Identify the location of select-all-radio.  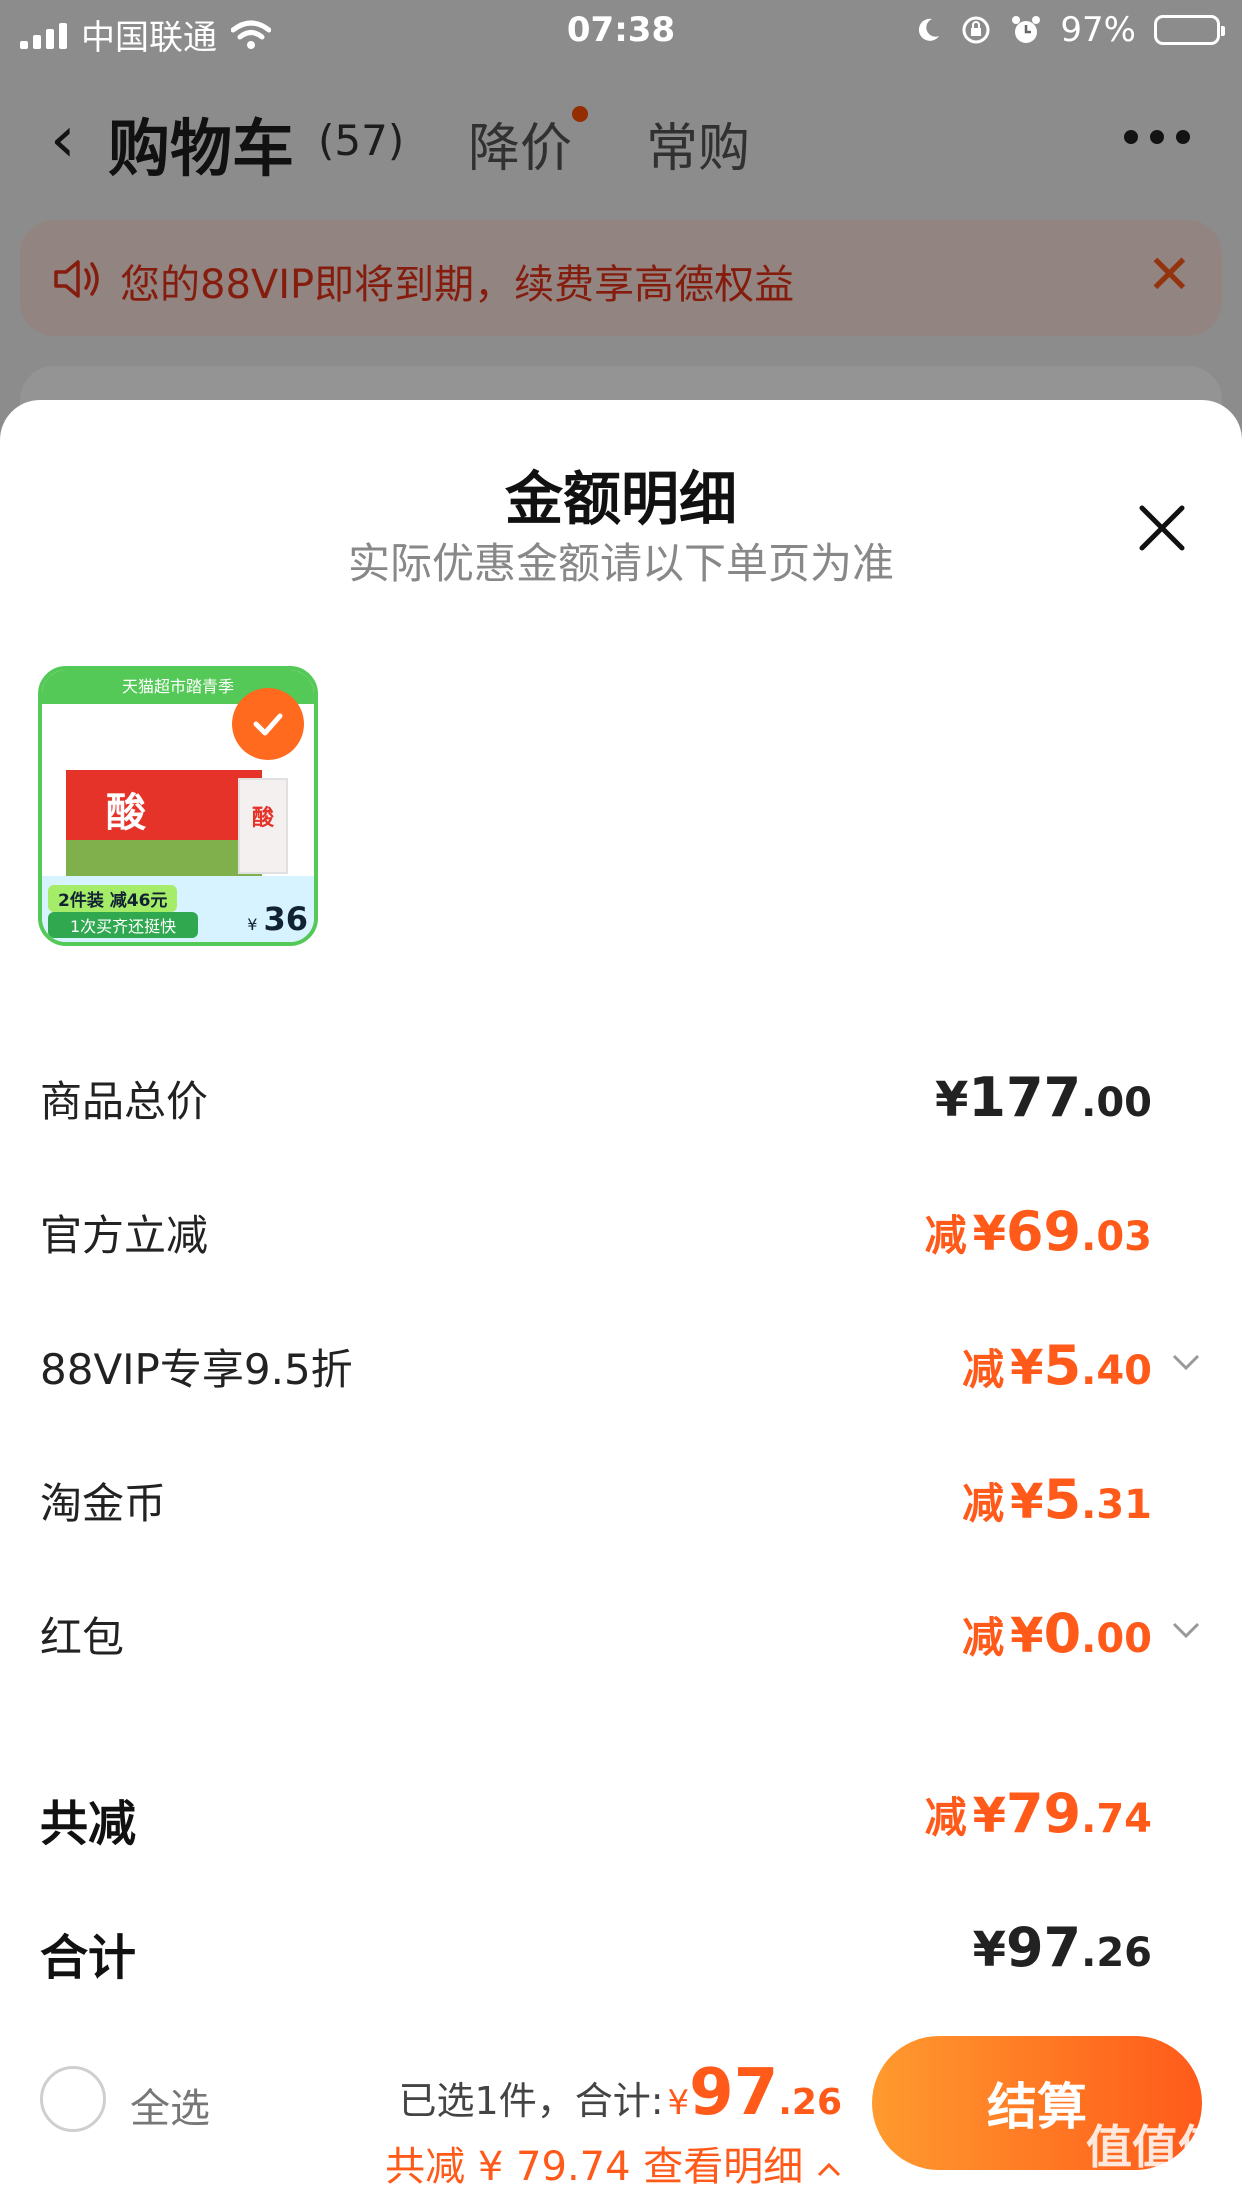
(73, 2099).